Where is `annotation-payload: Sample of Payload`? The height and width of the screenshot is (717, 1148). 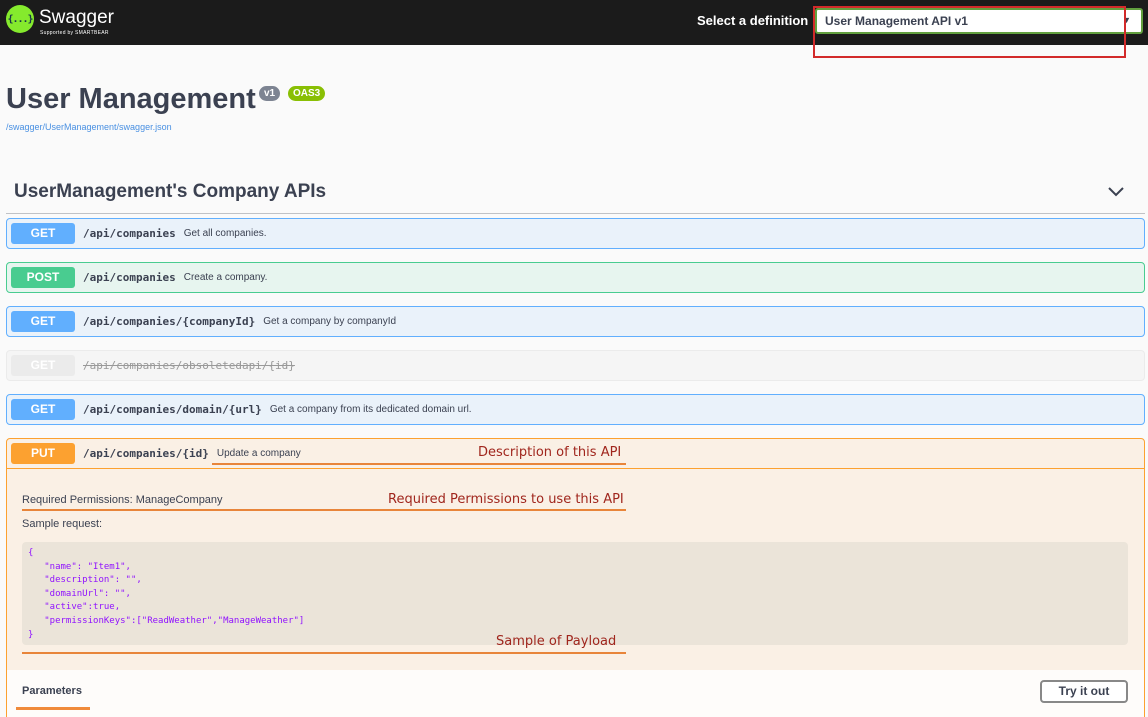
annotation-payload: Sample of Payload is located at coordinates (556, 641).